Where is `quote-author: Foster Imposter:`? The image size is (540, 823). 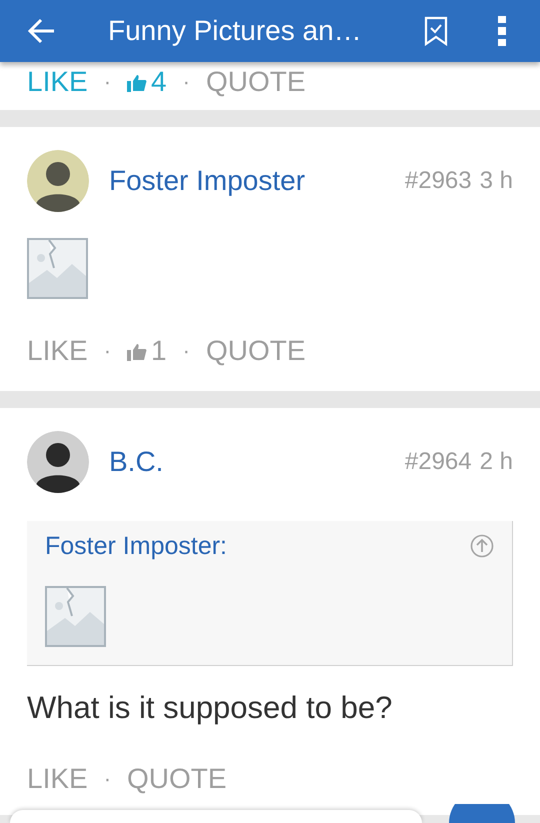 quote-author: Foster Imposter: is located at coordinates (136, 546).